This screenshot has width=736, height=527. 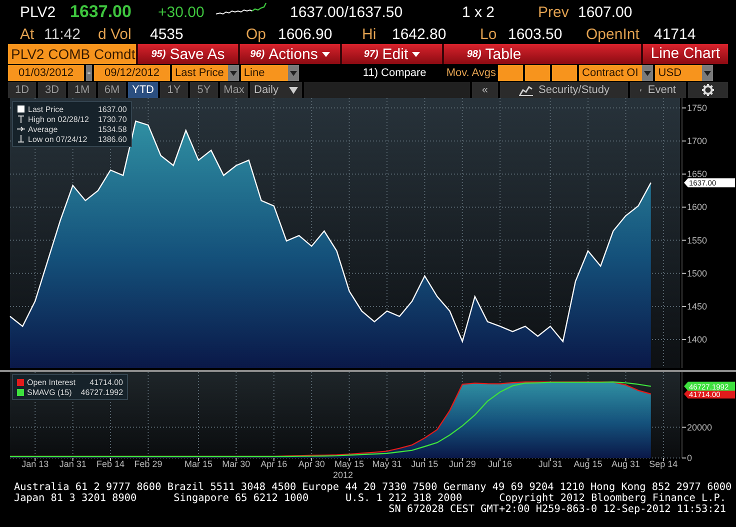 I want to click on field-label: Hi, so click(x=370, y=34).